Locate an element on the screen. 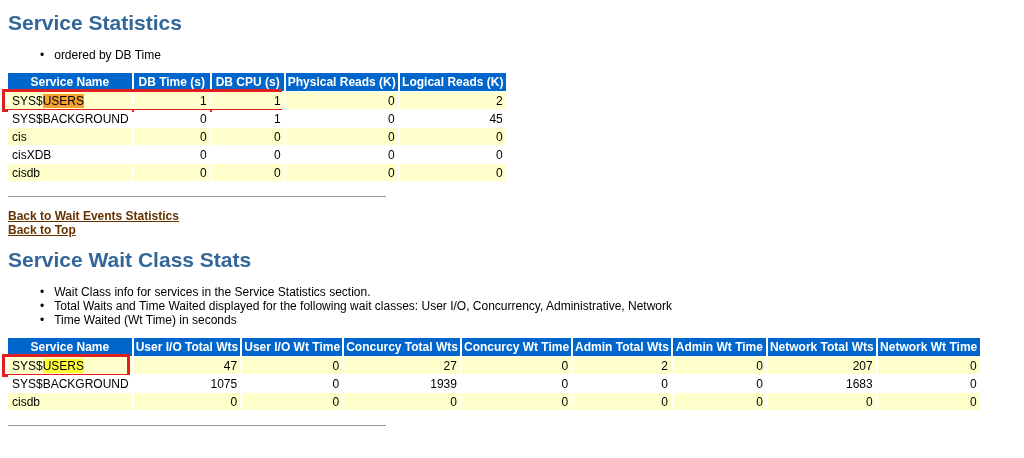  column-header: Concurcy Total Wts is located at coordinates (402, 347).